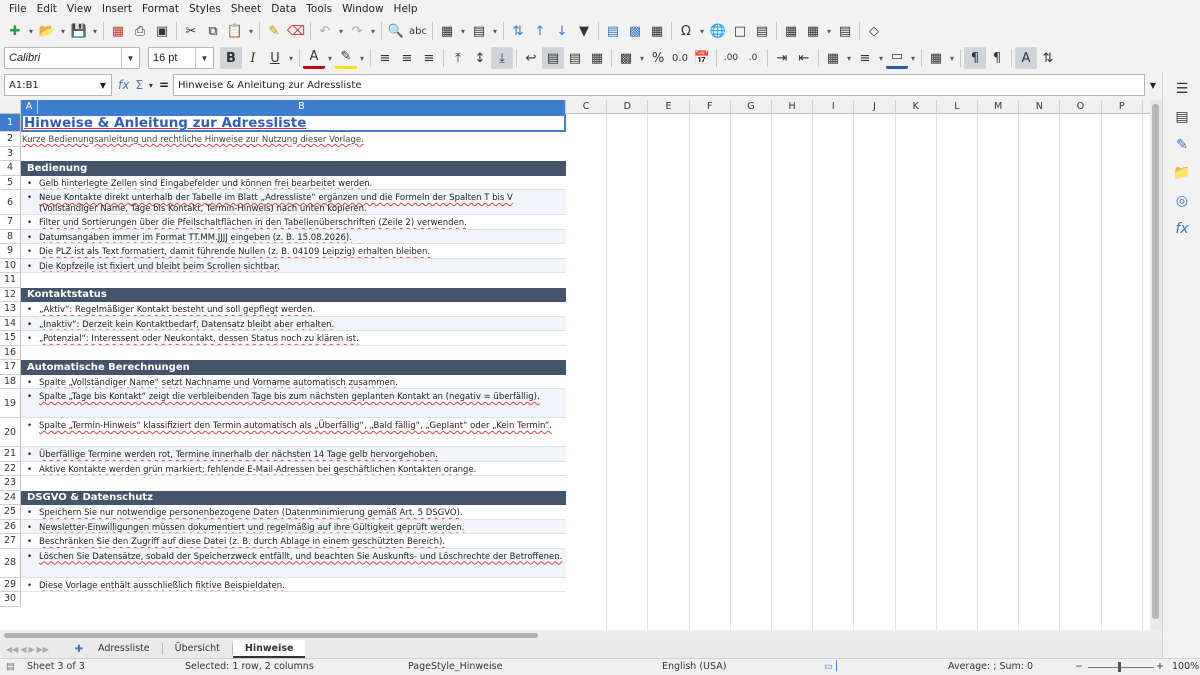  I want to click on expand-formula-icon: ▼, so click(1153, 85).